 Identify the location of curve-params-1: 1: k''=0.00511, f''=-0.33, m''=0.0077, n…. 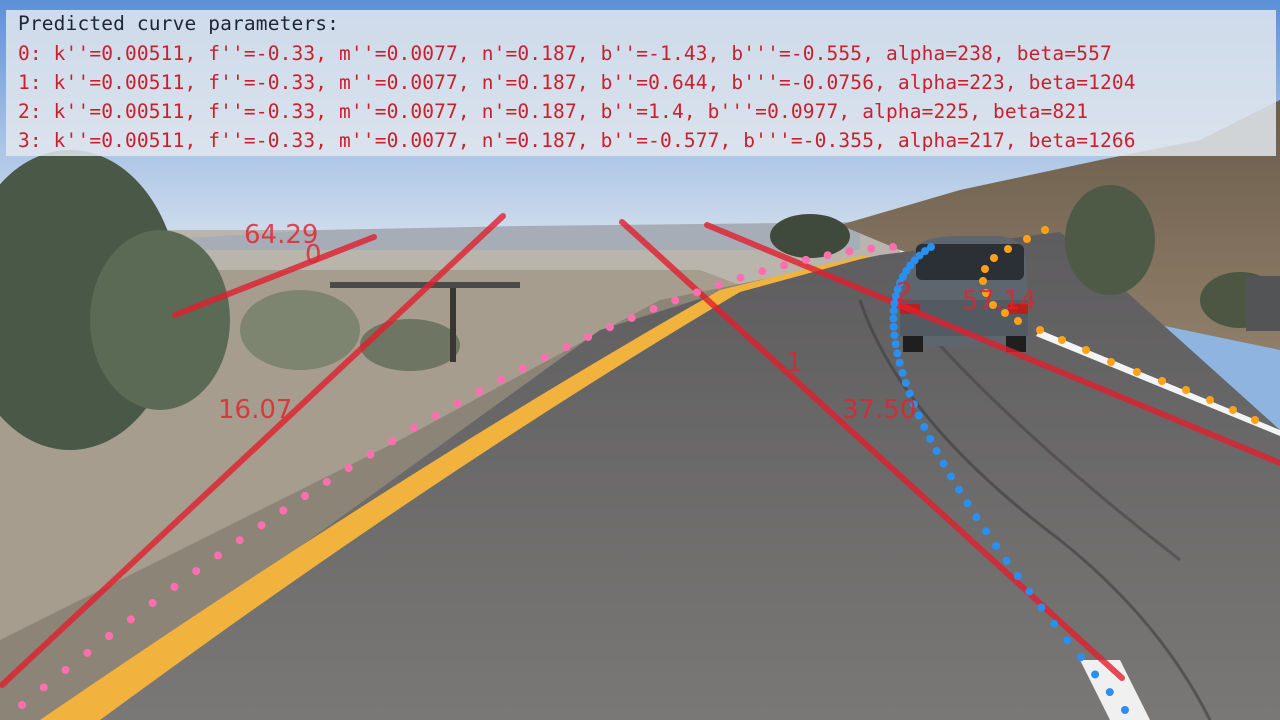
(577, 82).